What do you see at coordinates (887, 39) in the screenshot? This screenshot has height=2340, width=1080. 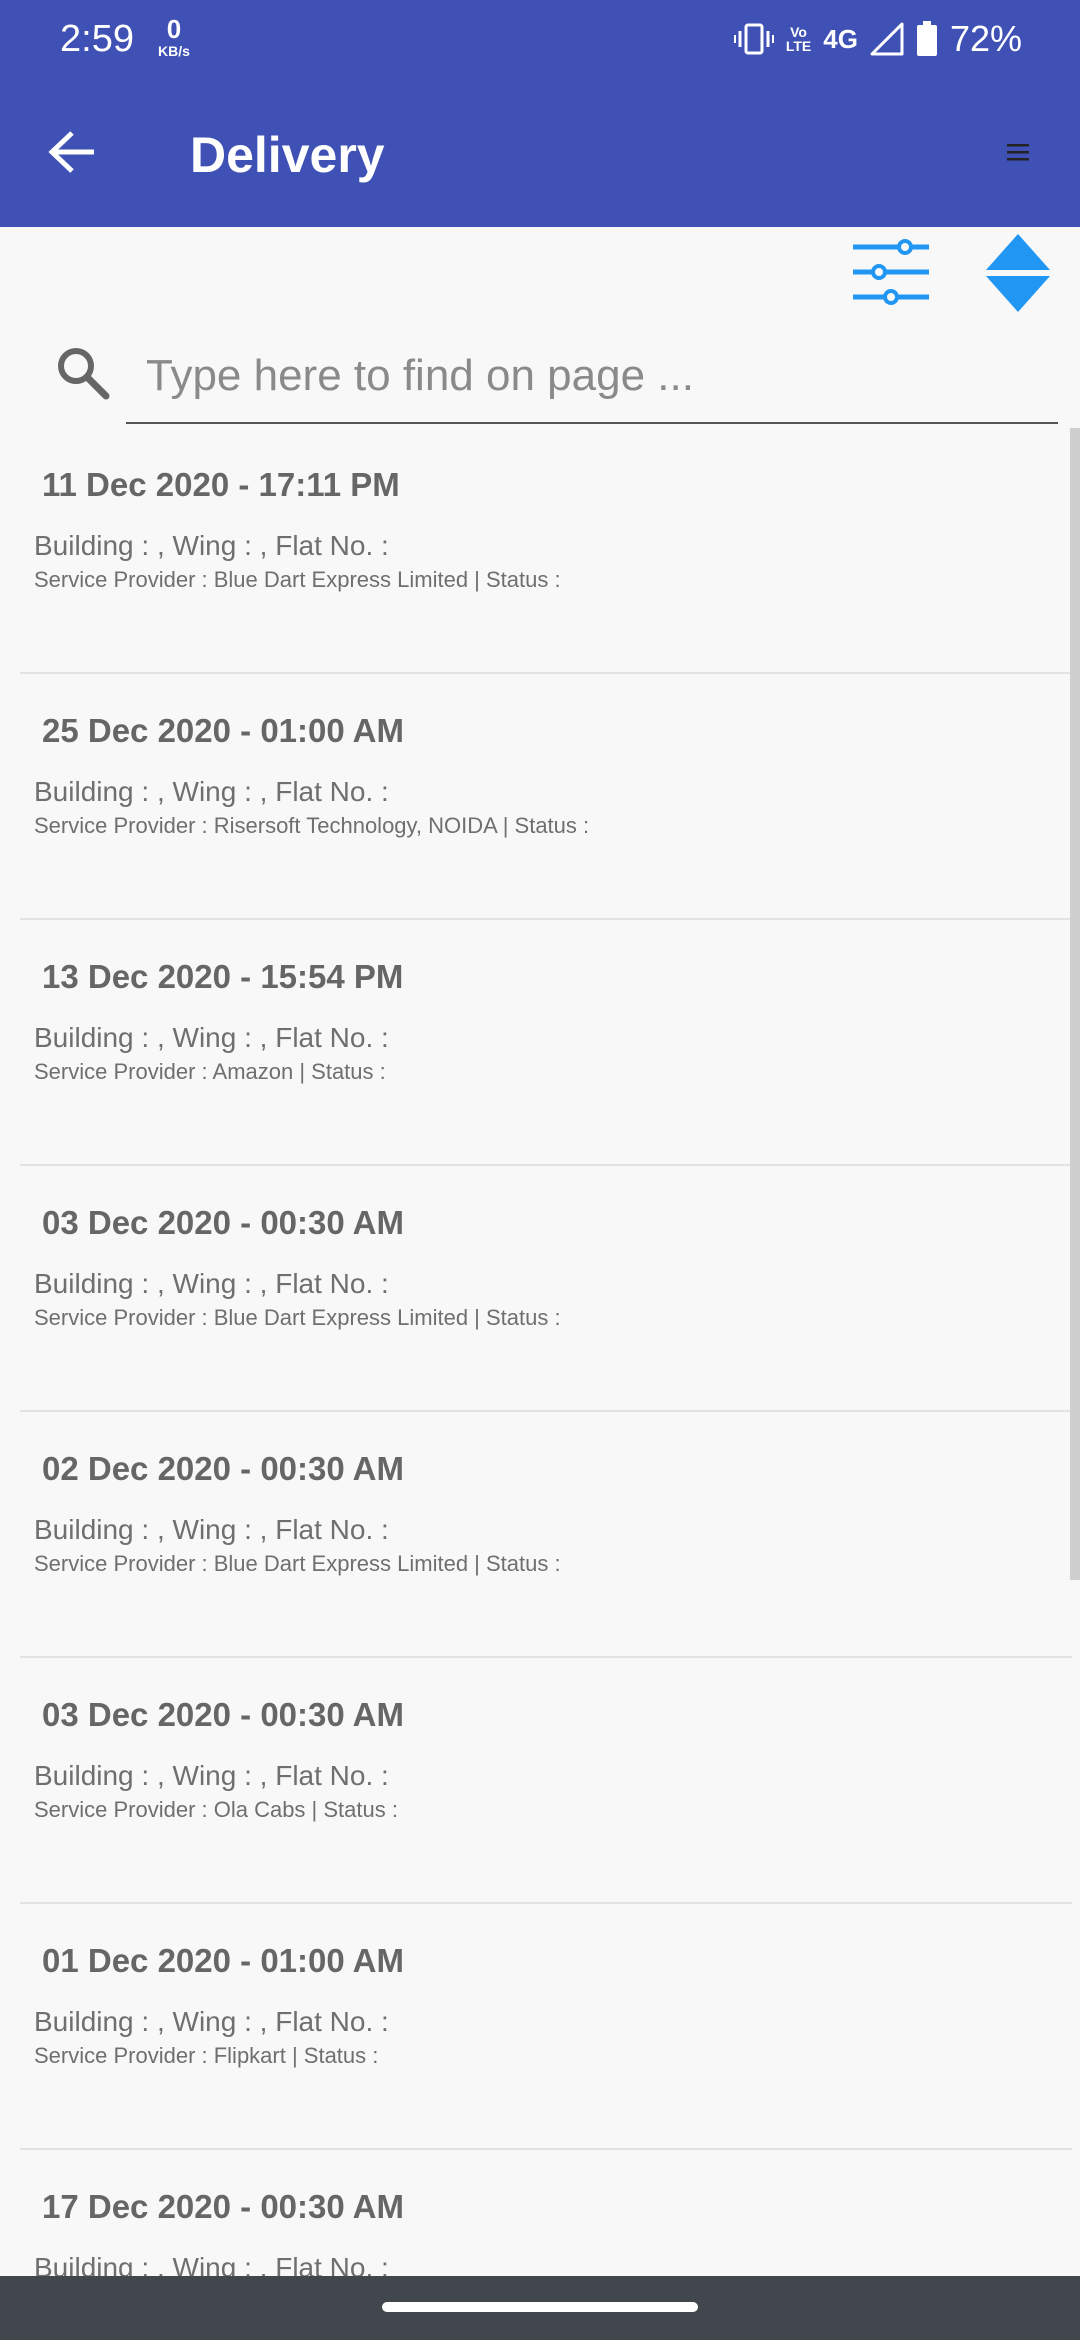 I see `signal-icon` at bounding box center [887, 39].